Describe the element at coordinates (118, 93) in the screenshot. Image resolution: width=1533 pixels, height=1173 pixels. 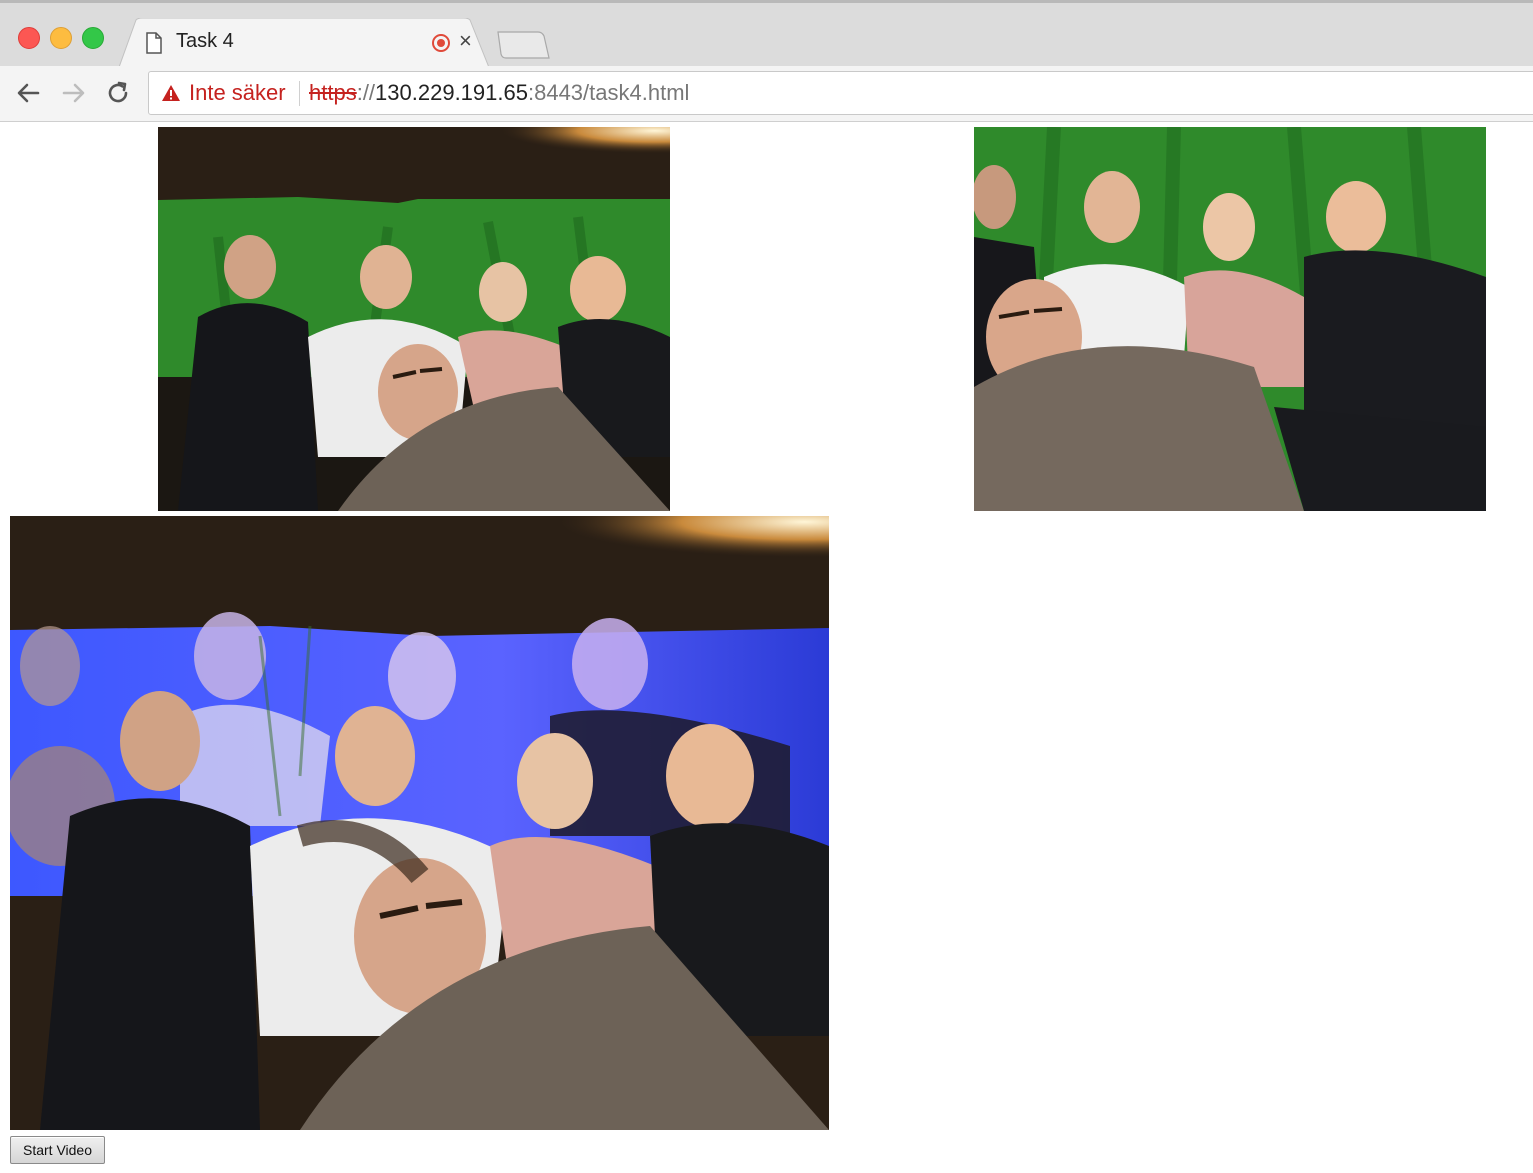
I see `reload-icon` at that location.